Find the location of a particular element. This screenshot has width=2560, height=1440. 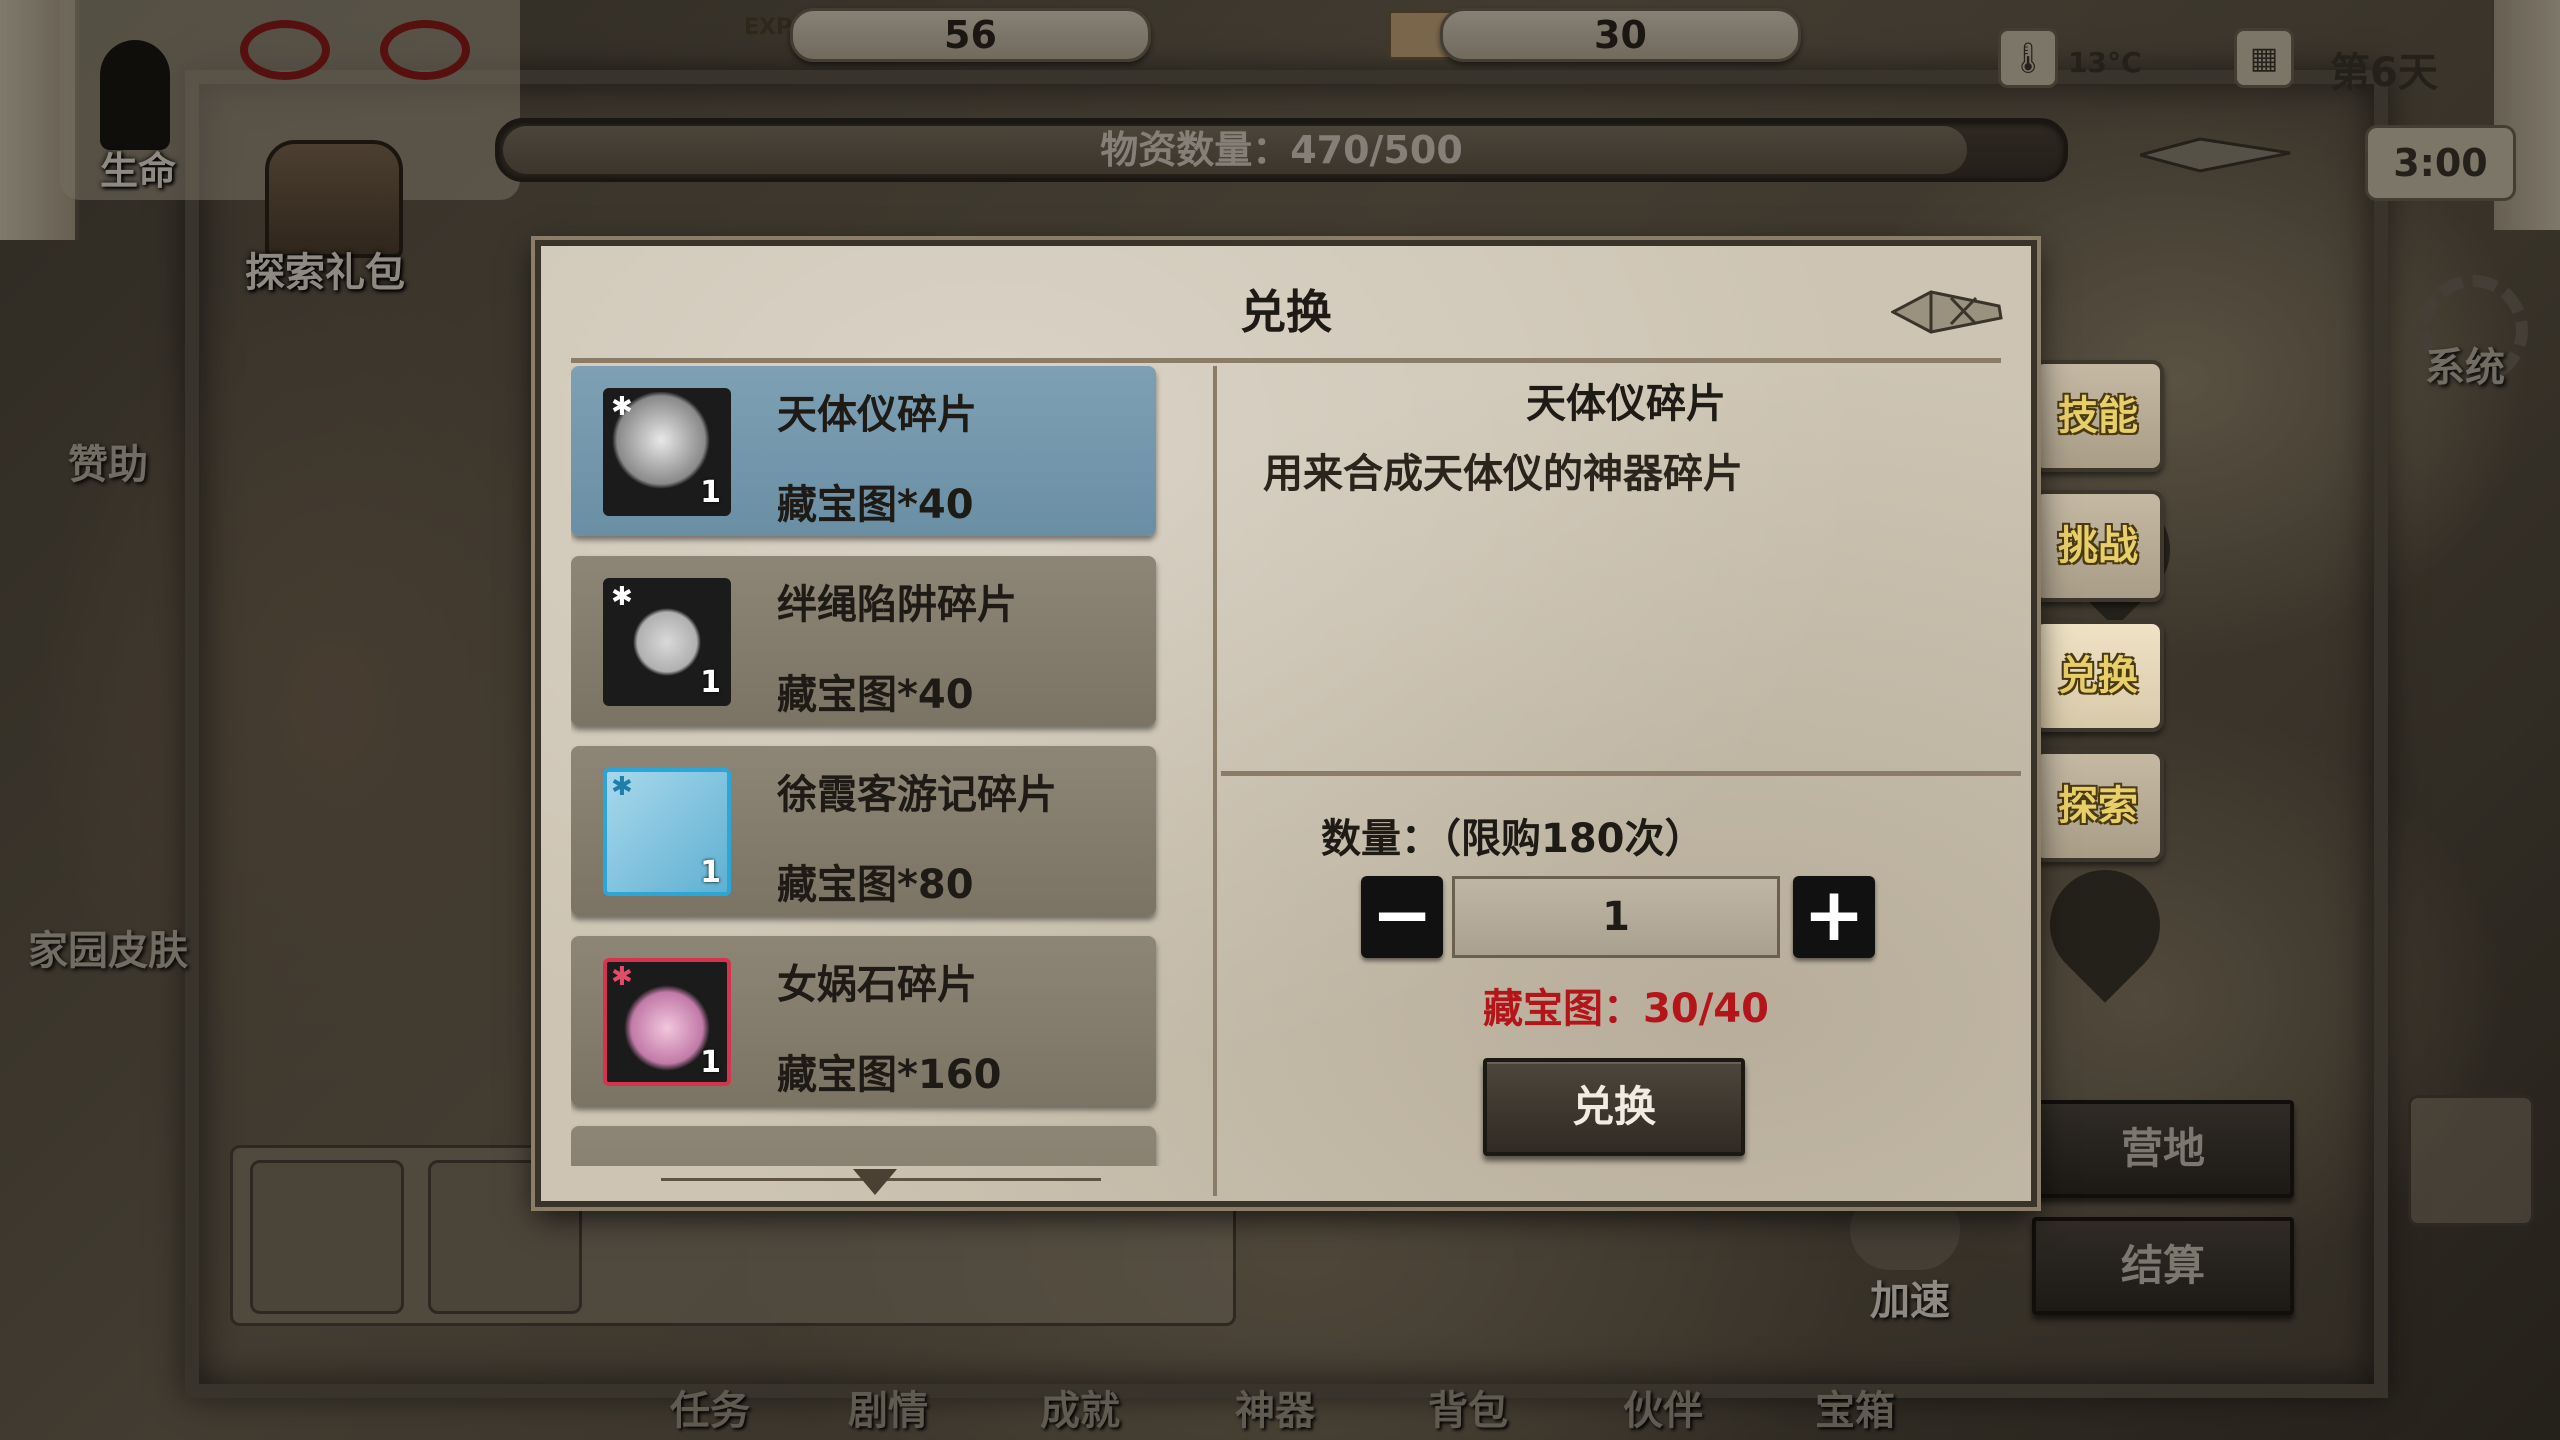

item-name: 绊绳陷阱碎片 is located at coordinates (897, 605).